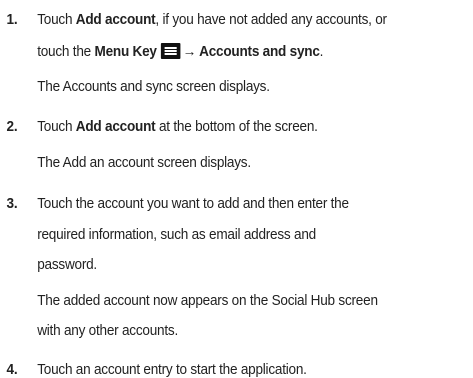 The height and width of the screenshot is (378, 473). Describe the element at coordinates (12, 204) in the screenshot. I see `step-number: 3.` at that location.